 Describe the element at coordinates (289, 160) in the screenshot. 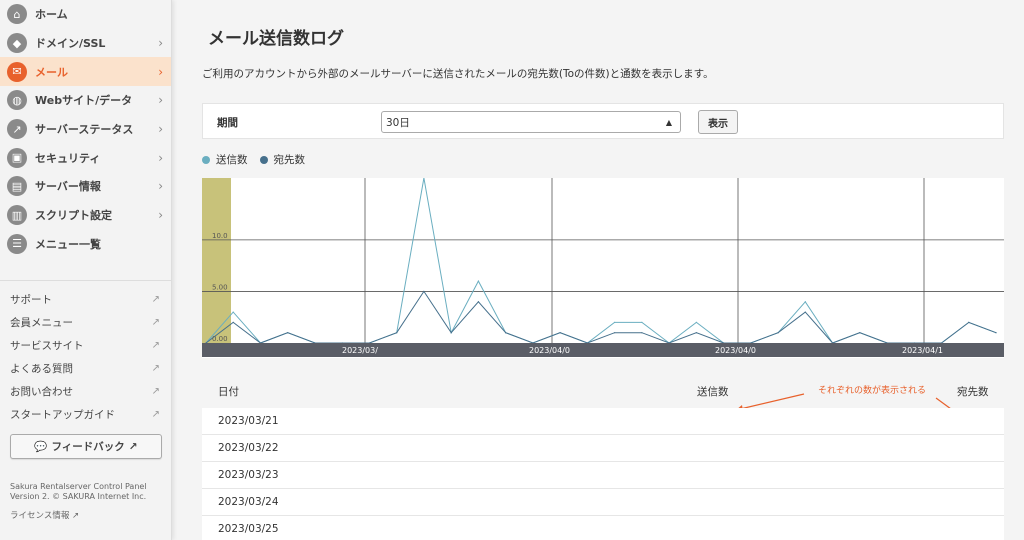

I see `legend-label-dest: 宛先数` at that location.